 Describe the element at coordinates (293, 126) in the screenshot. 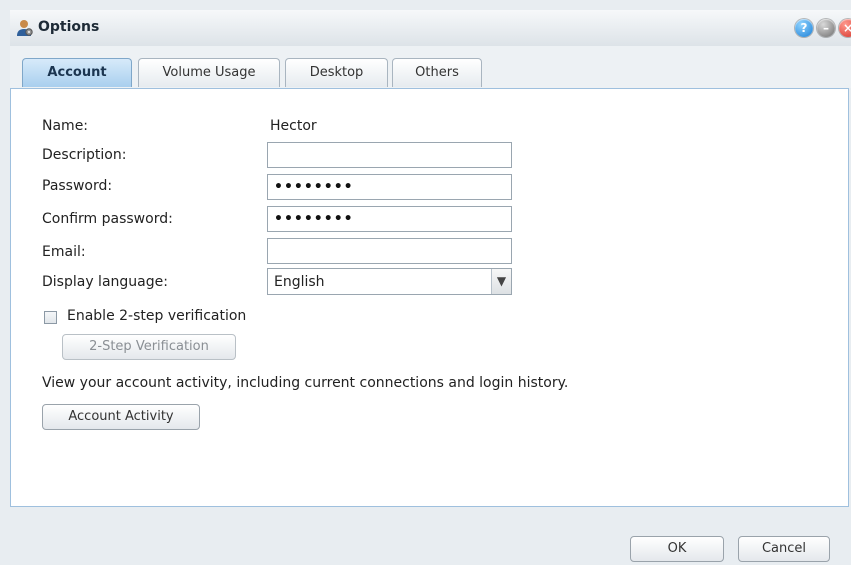

I see `name-value: Hector` at that location.